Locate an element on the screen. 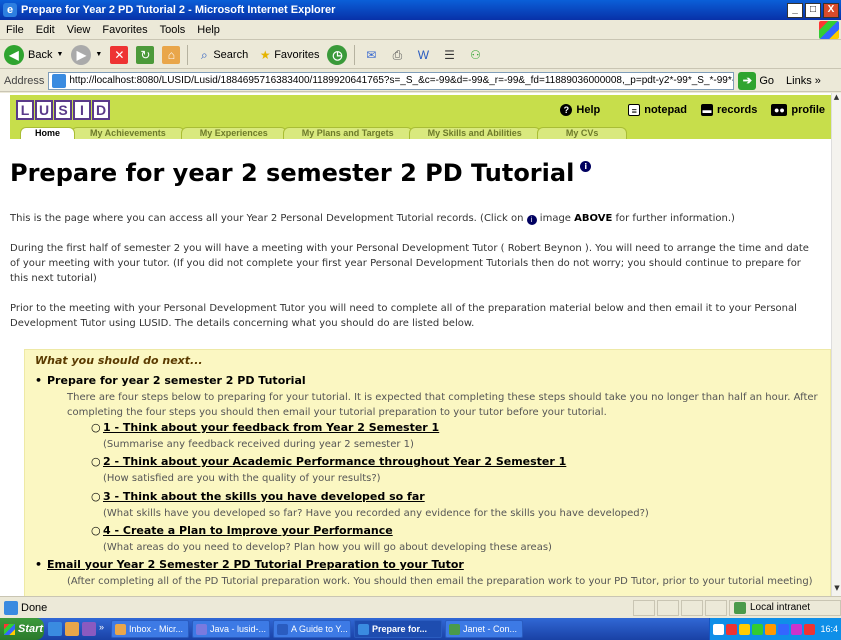  tab-my-skills-and-abilities: My Skills and Abilities is located at coordinates (474, 133).